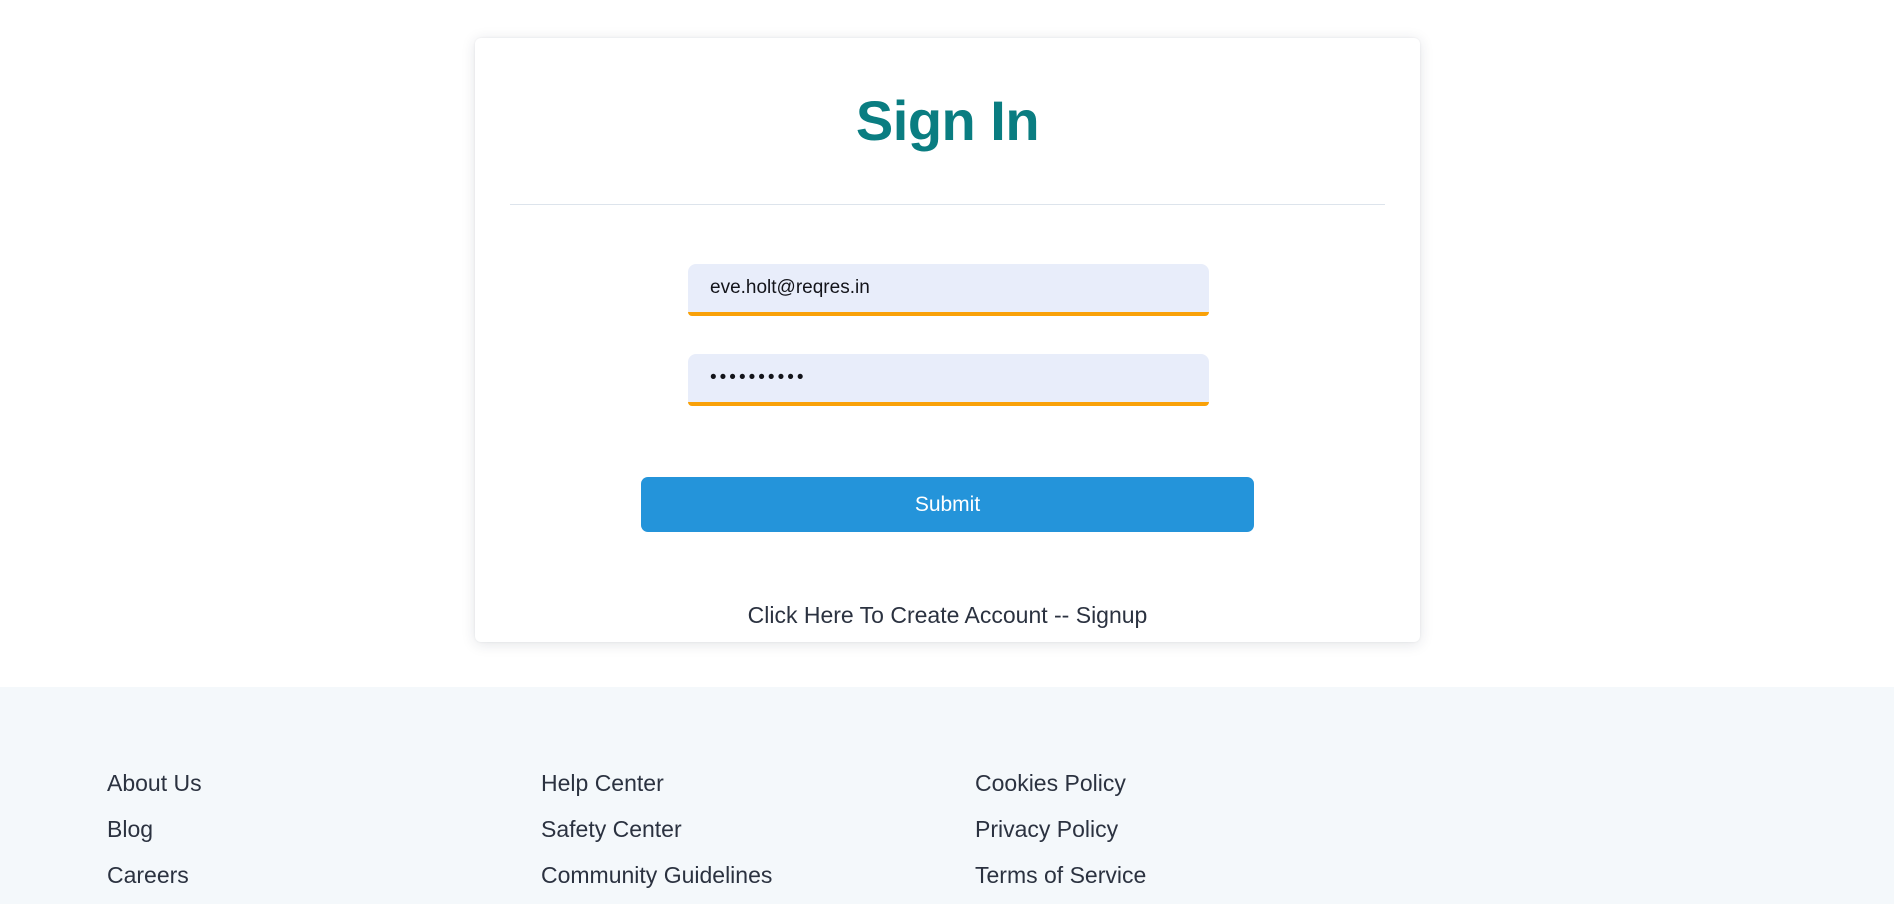 This screenshot has height=904, width=1894. Describe the element at coordinates (947, 504) in the screenshot. I see `submit-button: Submit` at that location.